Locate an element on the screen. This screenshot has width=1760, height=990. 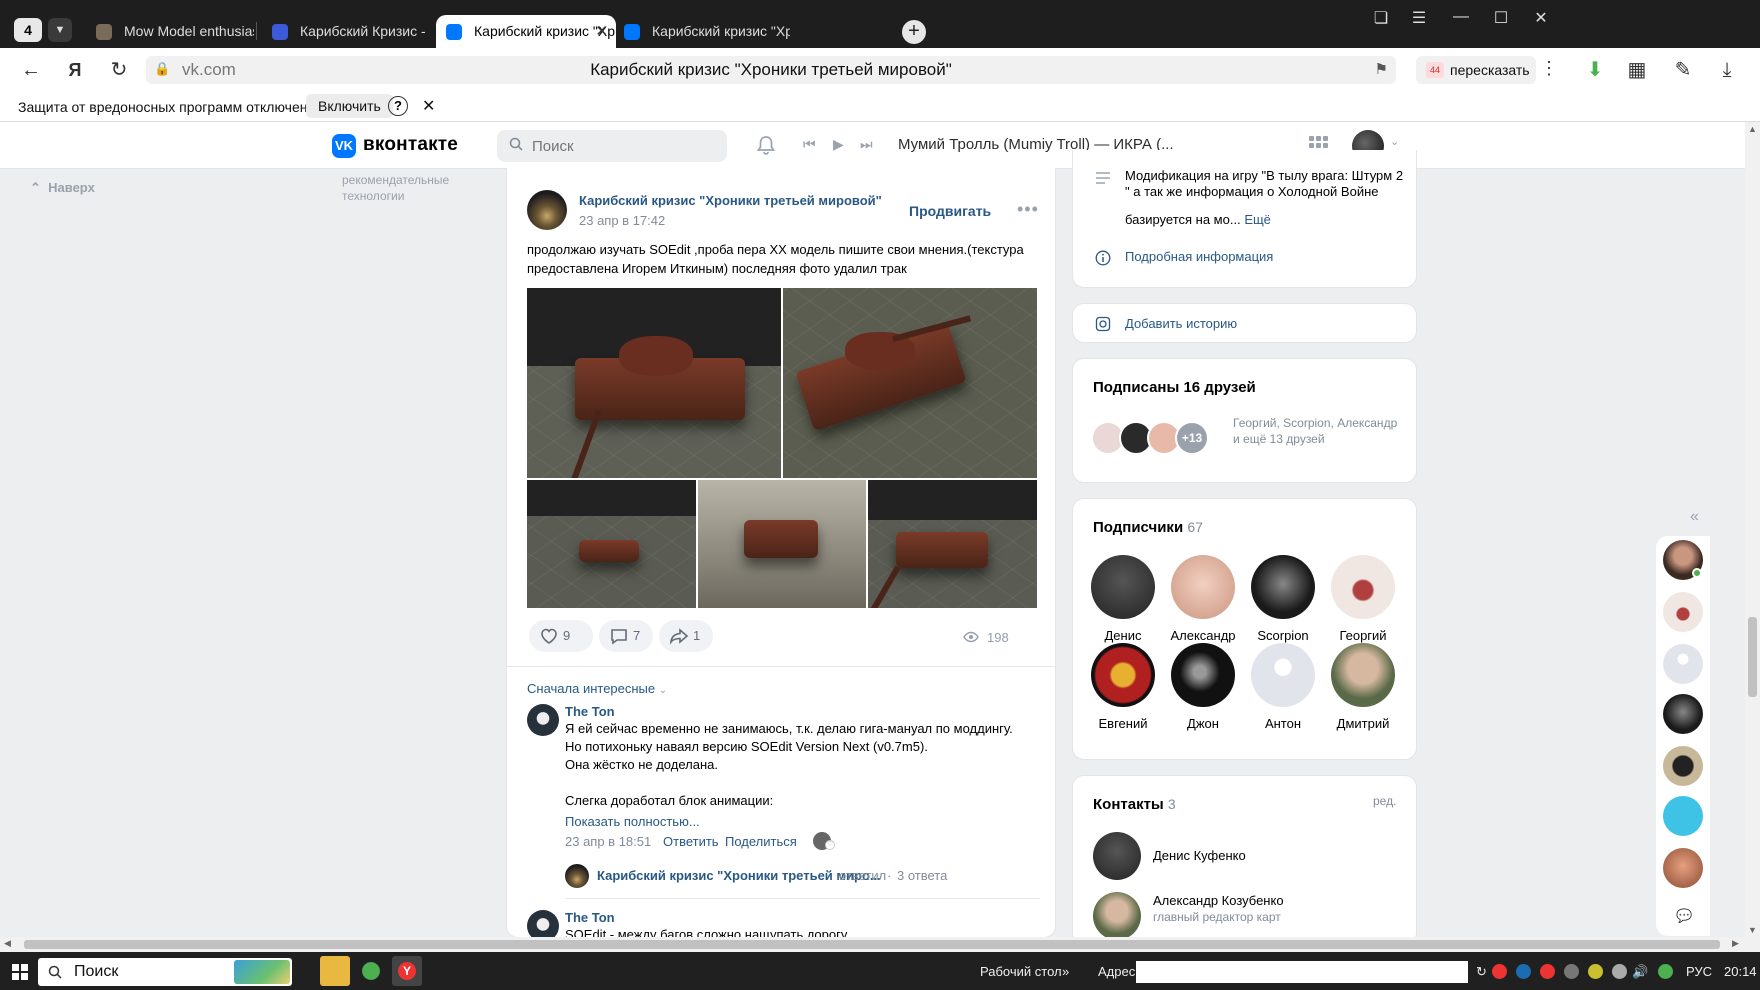
file-explorer-icon is located at coordinates (335, 971).